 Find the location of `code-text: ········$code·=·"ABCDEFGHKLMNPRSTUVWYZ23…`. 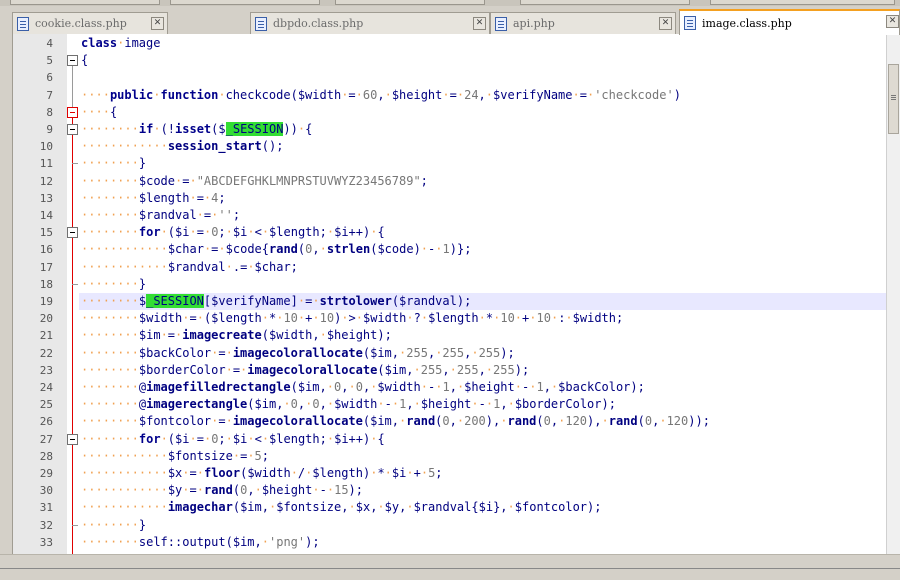

code-text: ········$code·=·"ABCDEFGHKLMNPRSTUVWYZ23… is located at coordinates (254, 180).